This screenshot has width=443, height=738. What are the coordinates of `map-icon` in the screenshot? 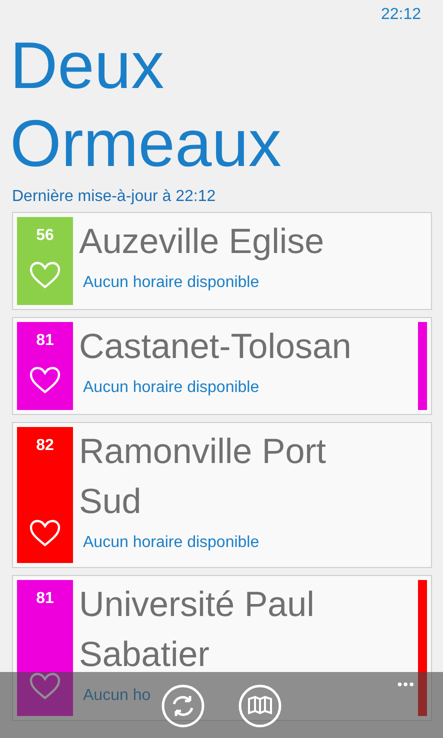 It's located at (260, 706).